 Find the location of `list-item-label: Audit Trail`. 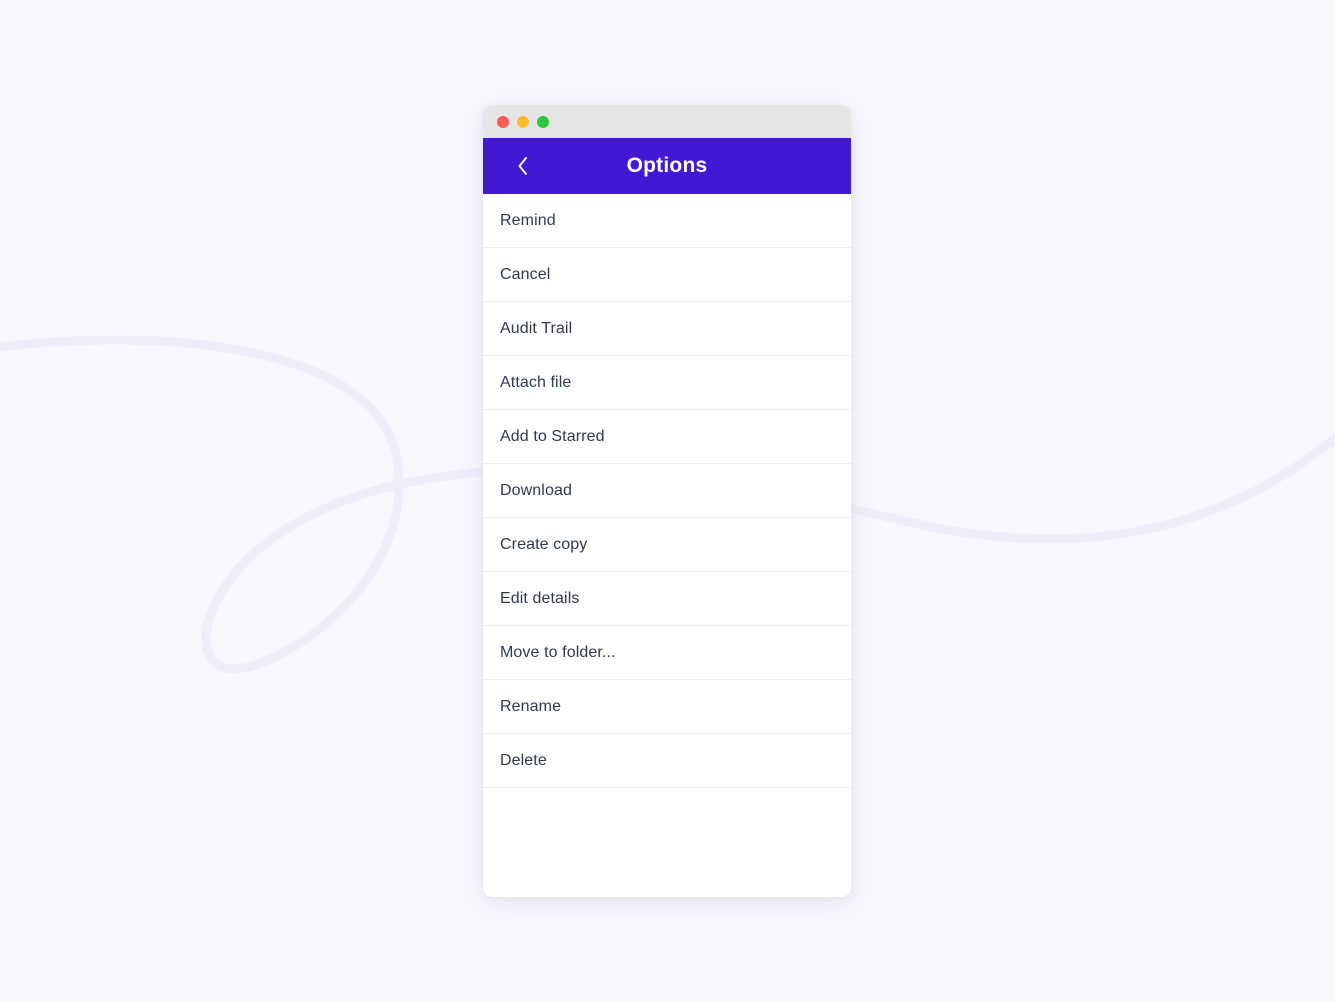

list-item-label: Audit Trail is located at coordinates (536, 328).